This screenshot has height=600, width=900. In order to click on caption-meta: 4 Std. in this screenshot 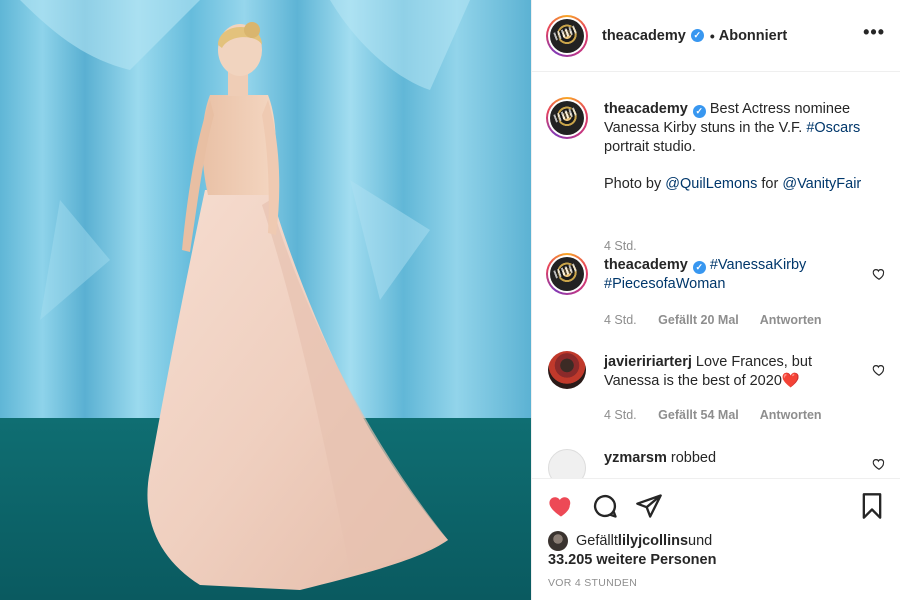, I will do `click(629, 246)`.